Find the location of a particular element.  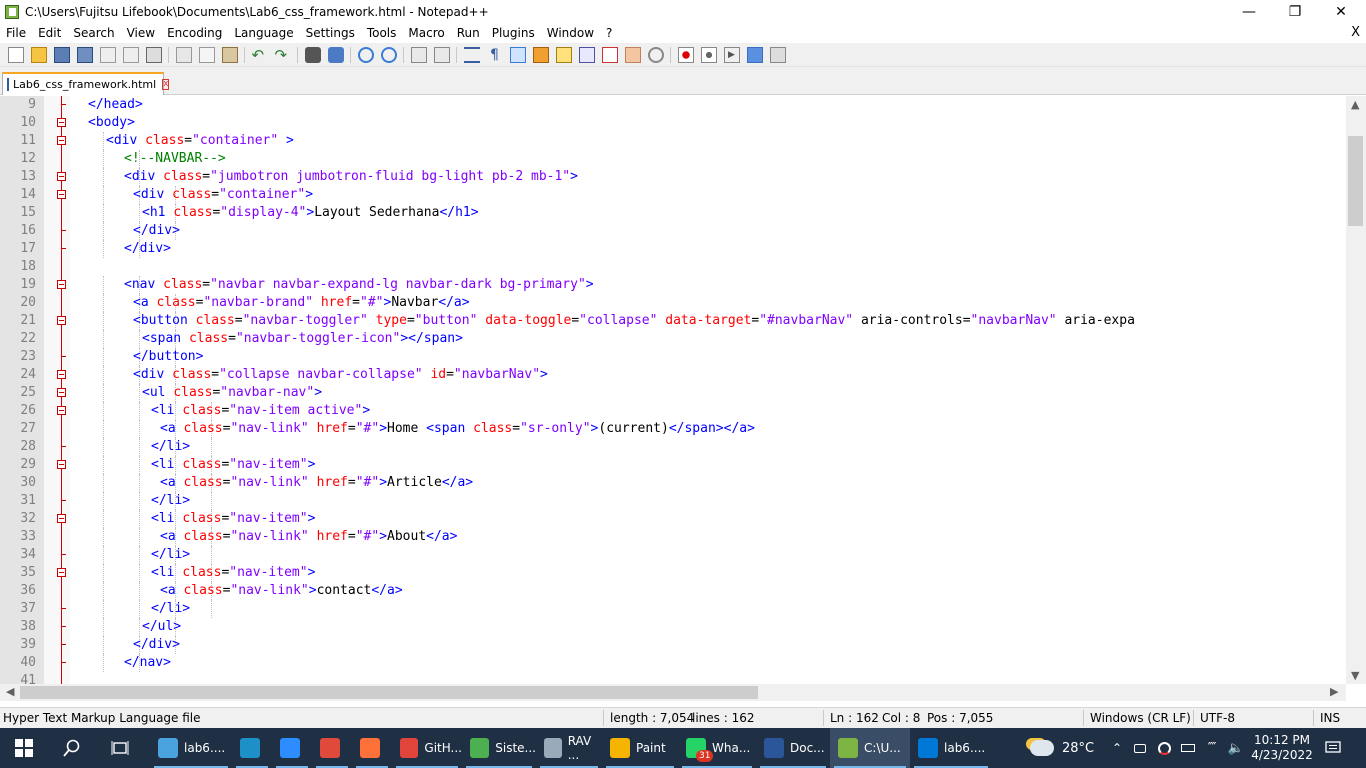

weather-widget: 28°C is located at coordinates (1066, 748).